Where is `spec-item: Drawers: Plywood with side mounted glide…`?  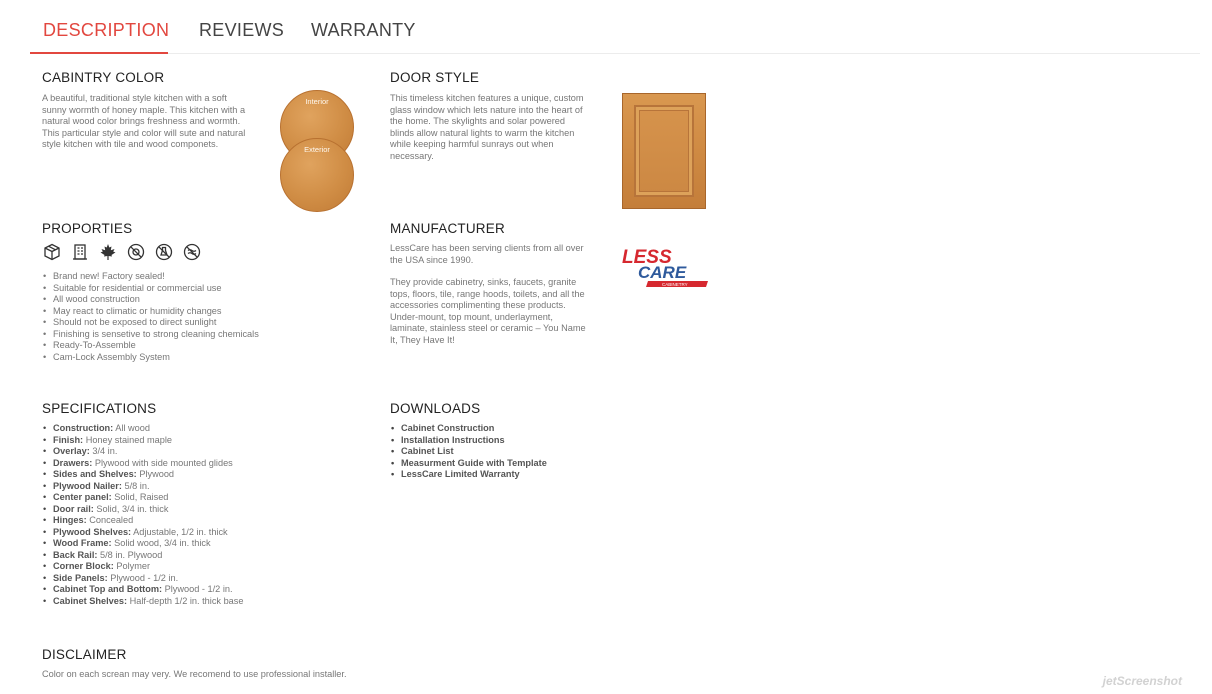
spec-item: Drawers: Plywood with side mounted glide… is located at coordinates (143, 464).